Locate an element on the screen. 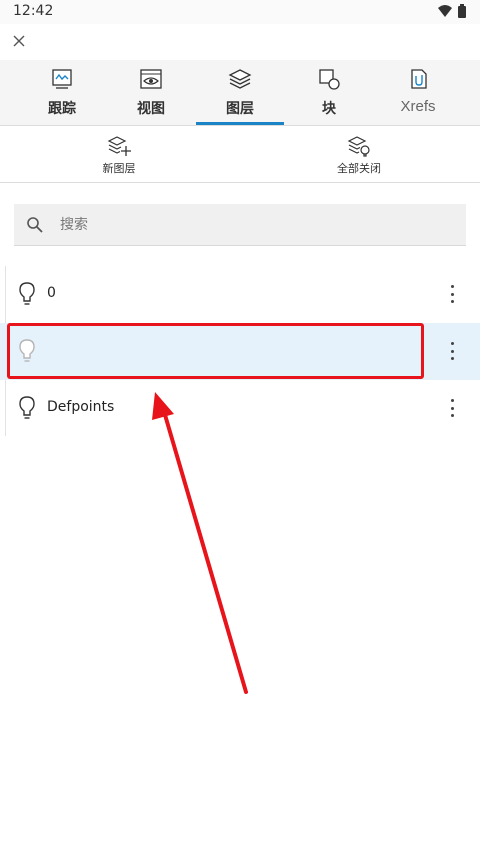 The image size is (480, 854). tab-label: 跟踪 is located at coordinates (62, 109).